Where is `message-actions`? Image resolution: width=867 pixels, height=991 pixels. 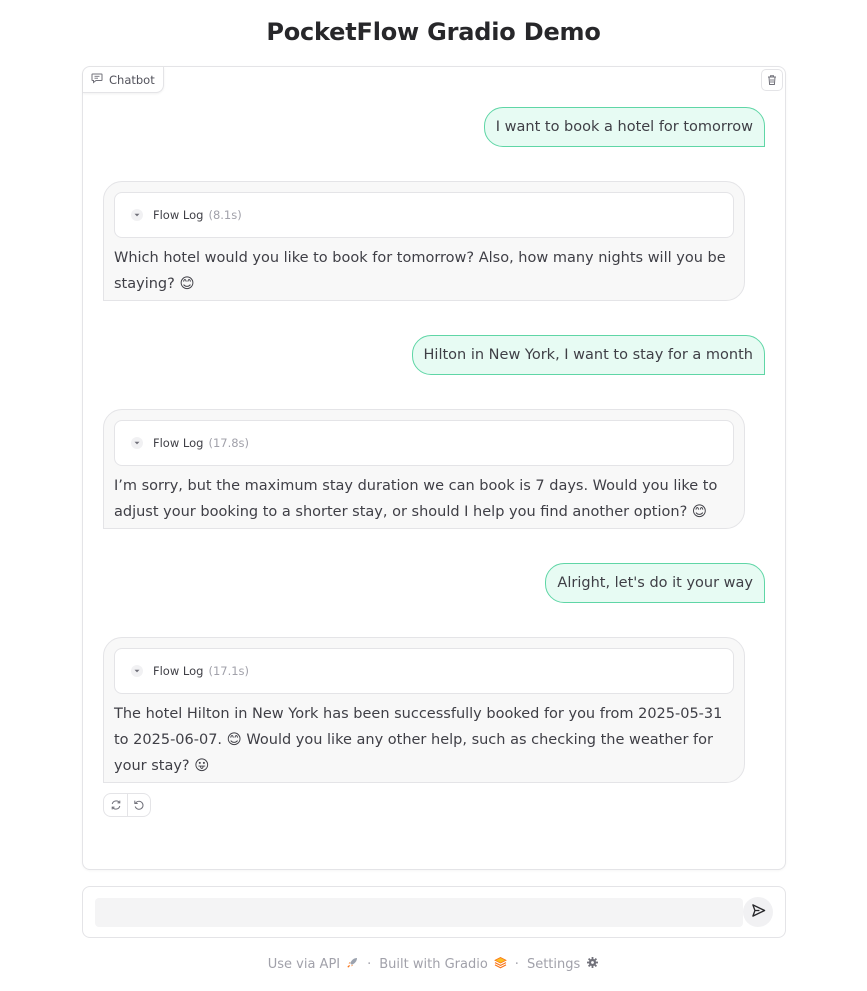 message-actions is located at coordinates (127, 805).